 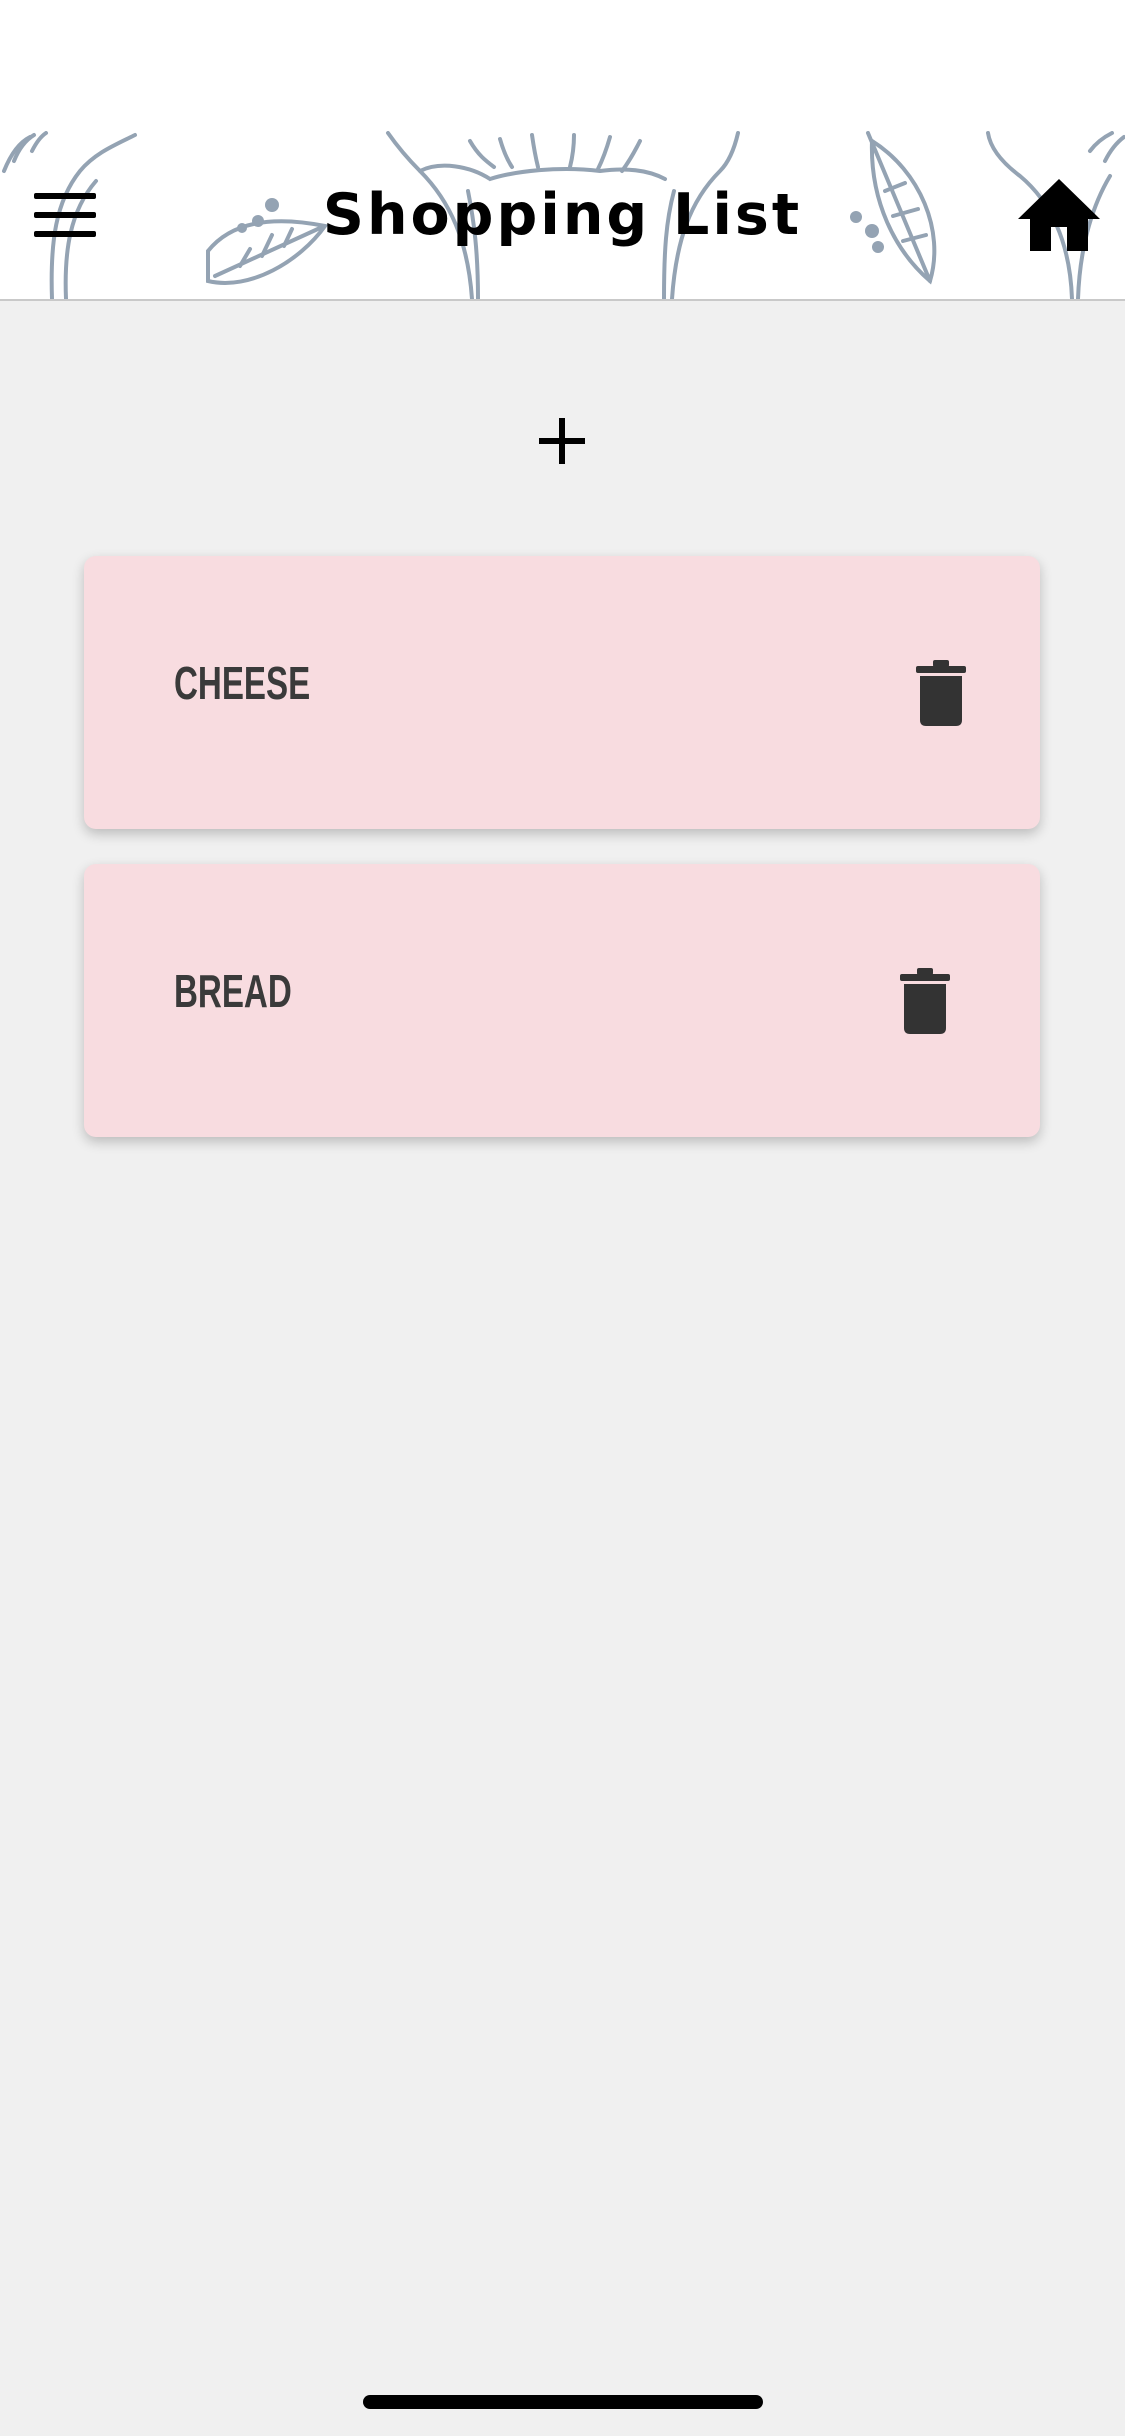 What do you see at coordinates (562, 65) in the screenshot?
I see `status-bar` at bounding box center [562, 65].